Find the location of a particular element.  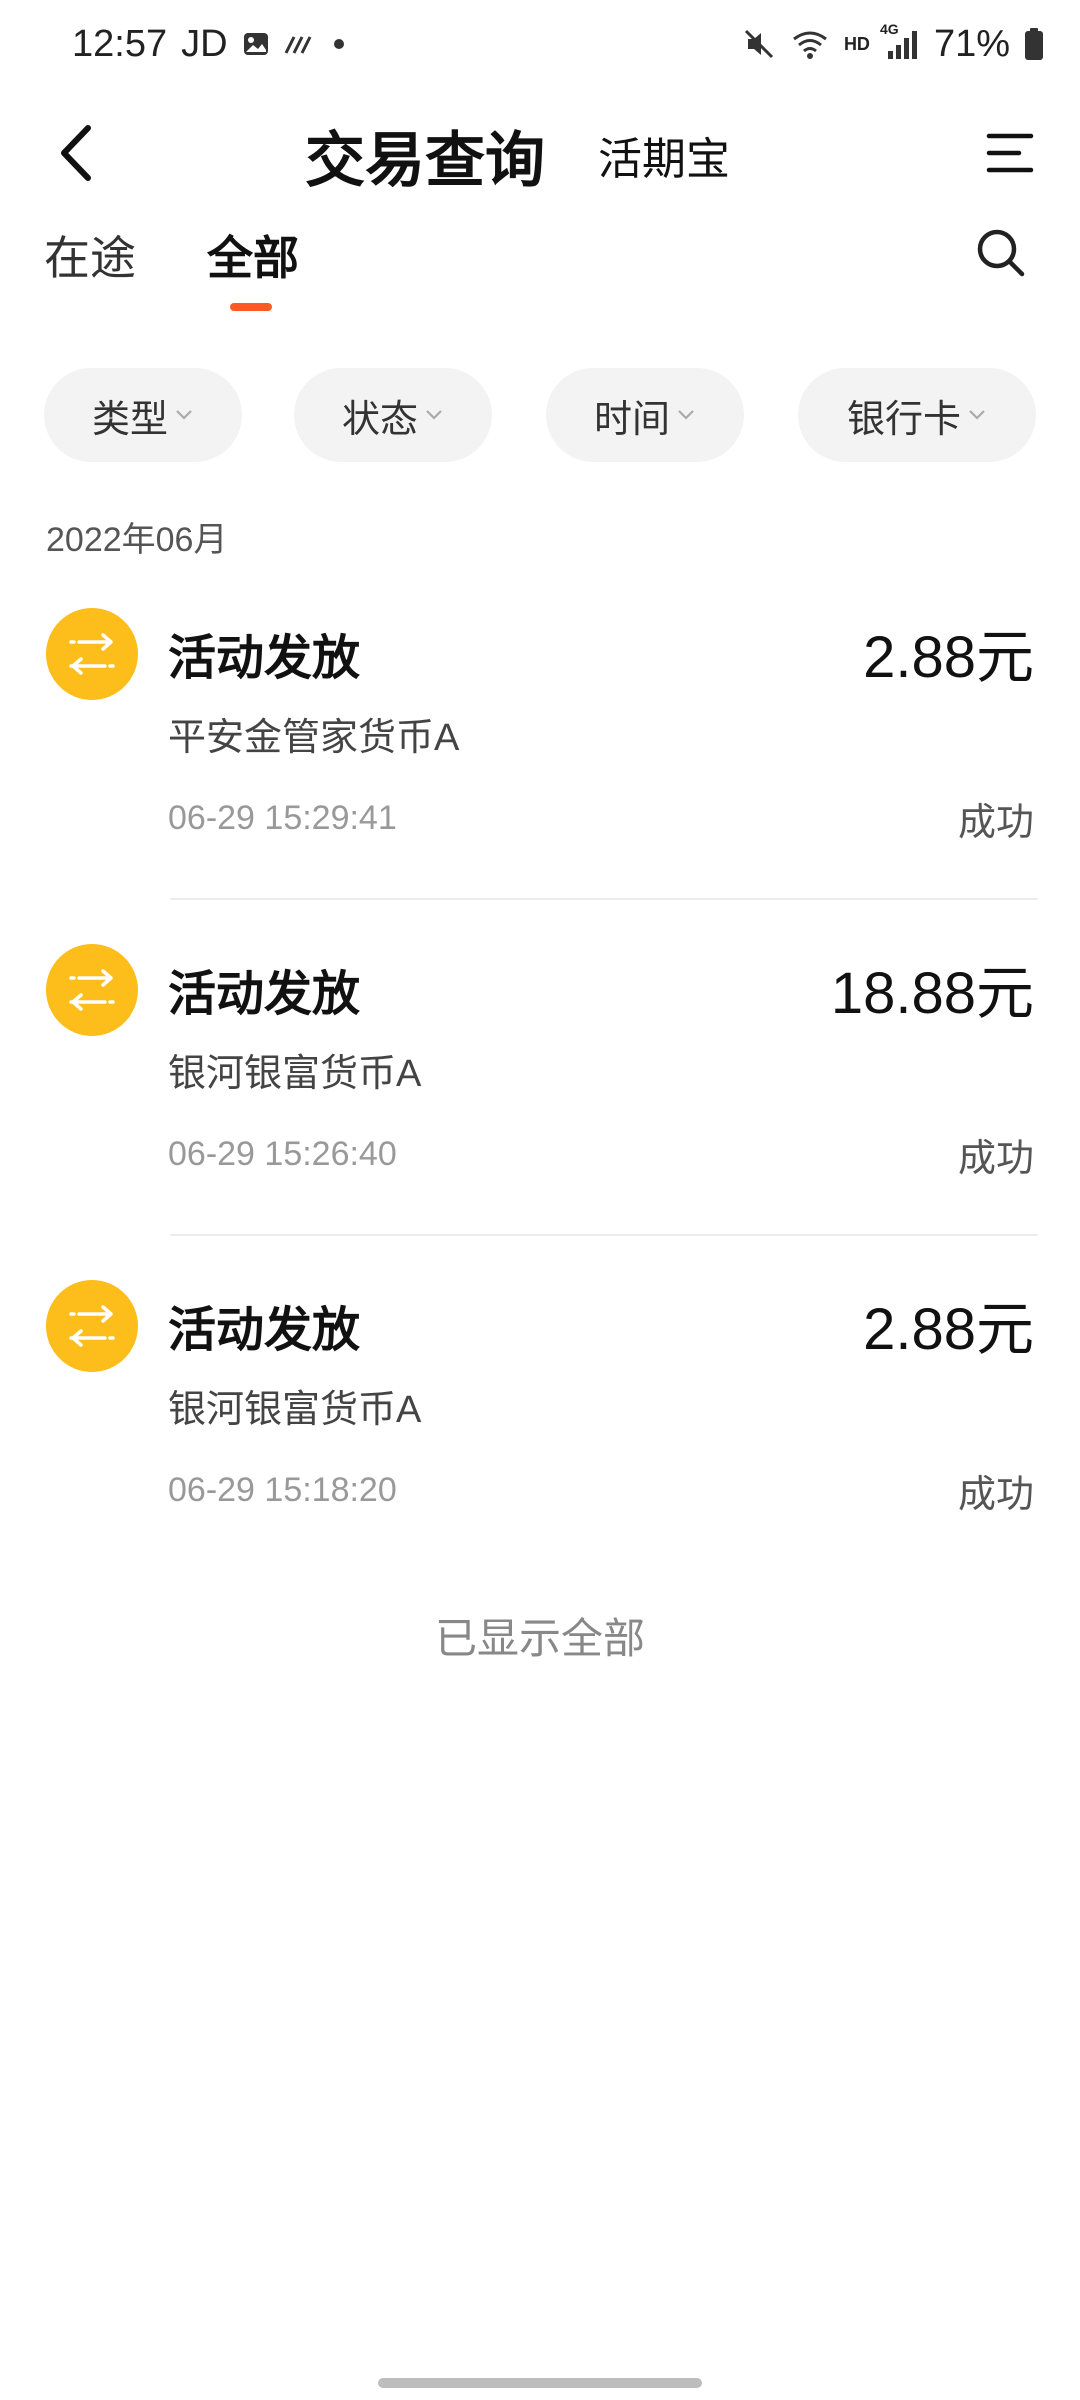

status-bar-left: 12:57 JD is located at coordinates (209, 44).